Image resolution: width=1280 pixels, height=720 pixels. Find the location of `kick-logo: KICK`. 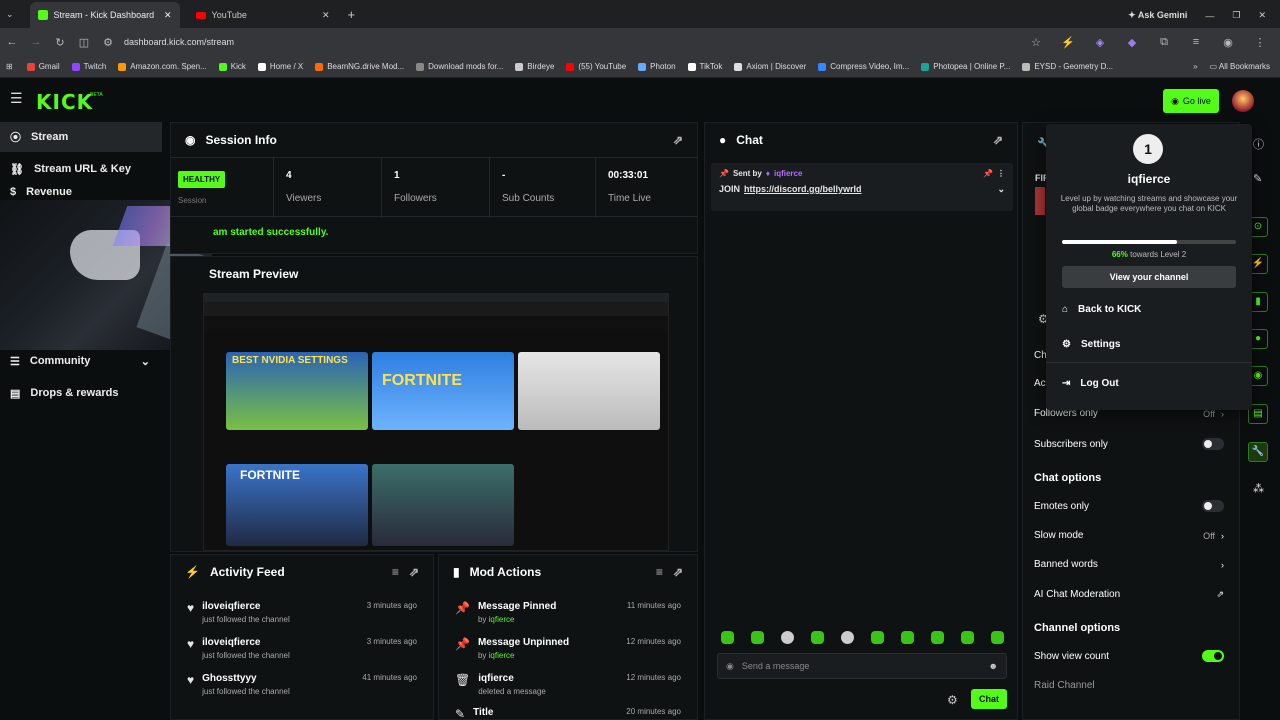

kick-logo: KICK is located at coordinates (64, 102).